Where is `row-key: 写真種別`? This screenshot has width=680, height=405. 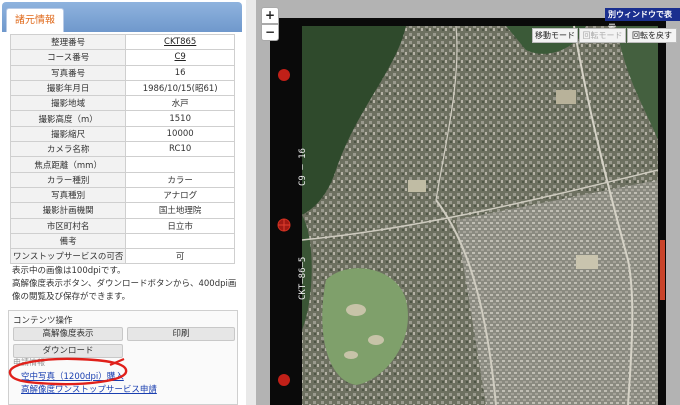
row-key: 写真種別 is located at coordinates (68, 195).